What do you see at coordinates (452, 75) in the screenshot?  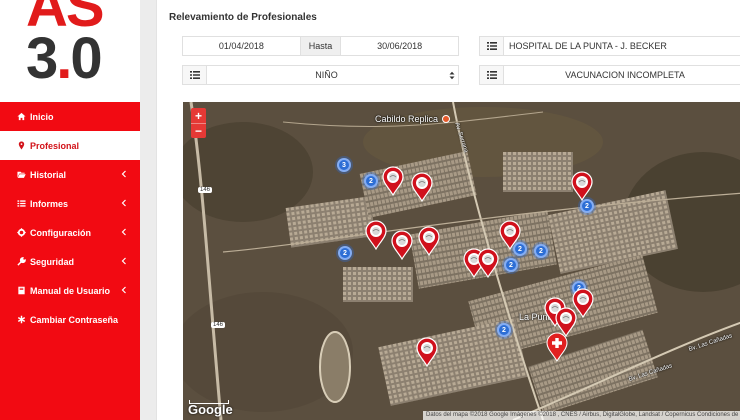 I see `select-arrows-icon` at bounding box center [452, 75].